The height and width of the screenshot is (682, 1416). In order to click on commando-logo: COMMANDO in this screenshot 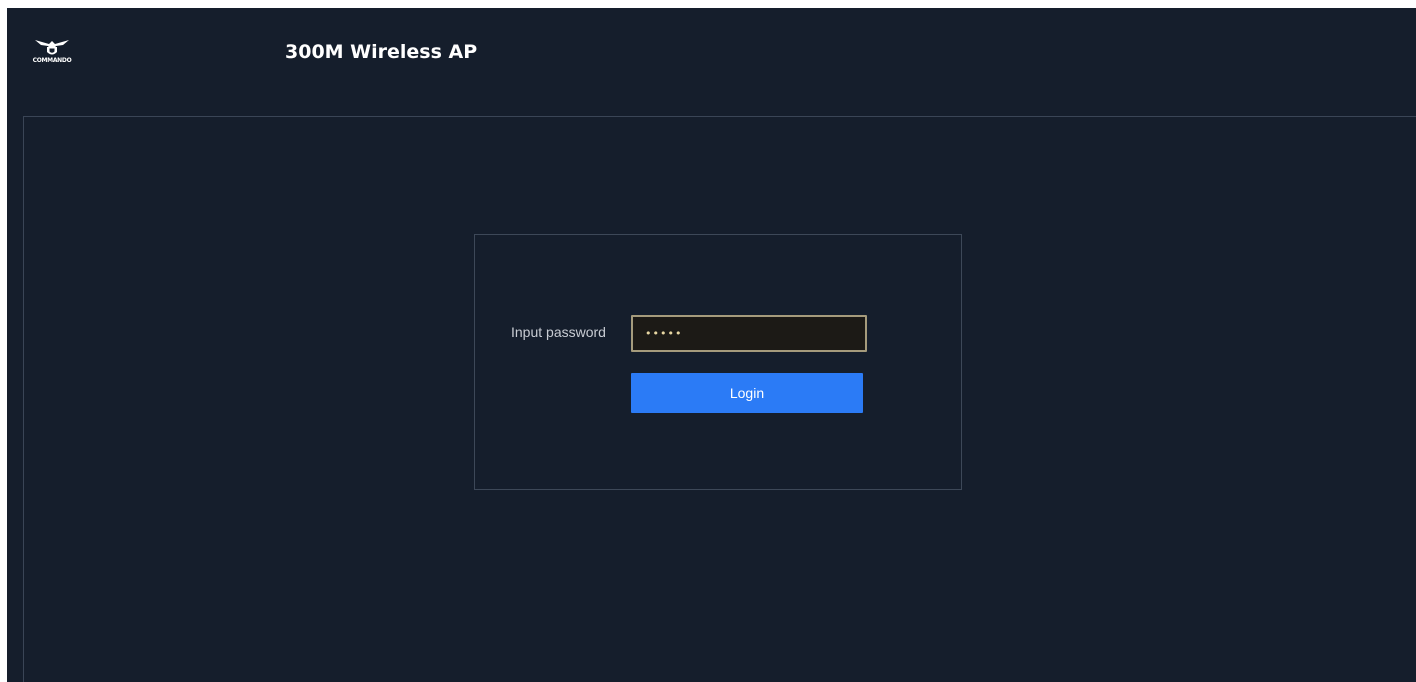, I will do `click(52, 53)`.